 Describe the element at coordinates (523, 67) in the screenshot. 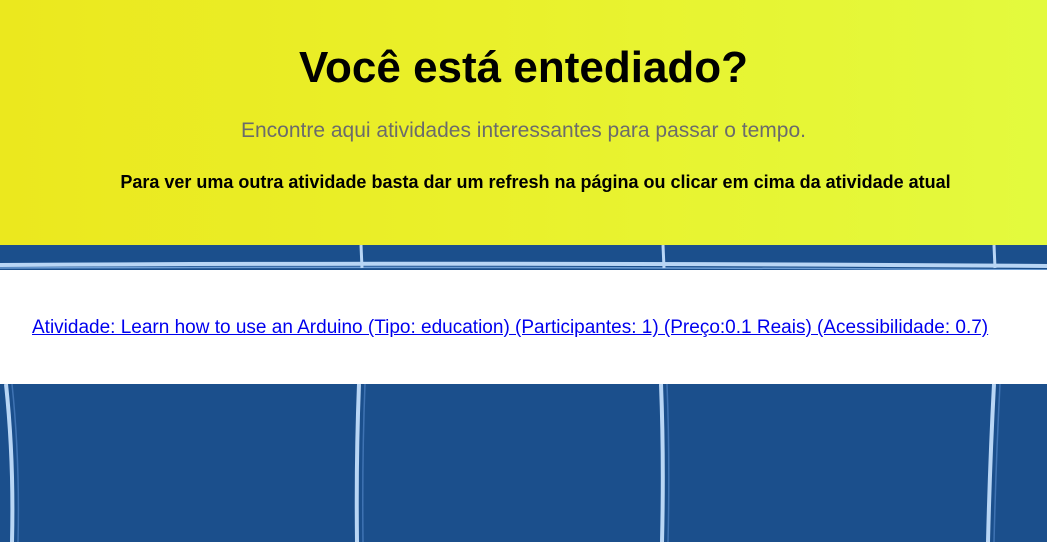

I see `page-title: Você está entediado?` at that location.